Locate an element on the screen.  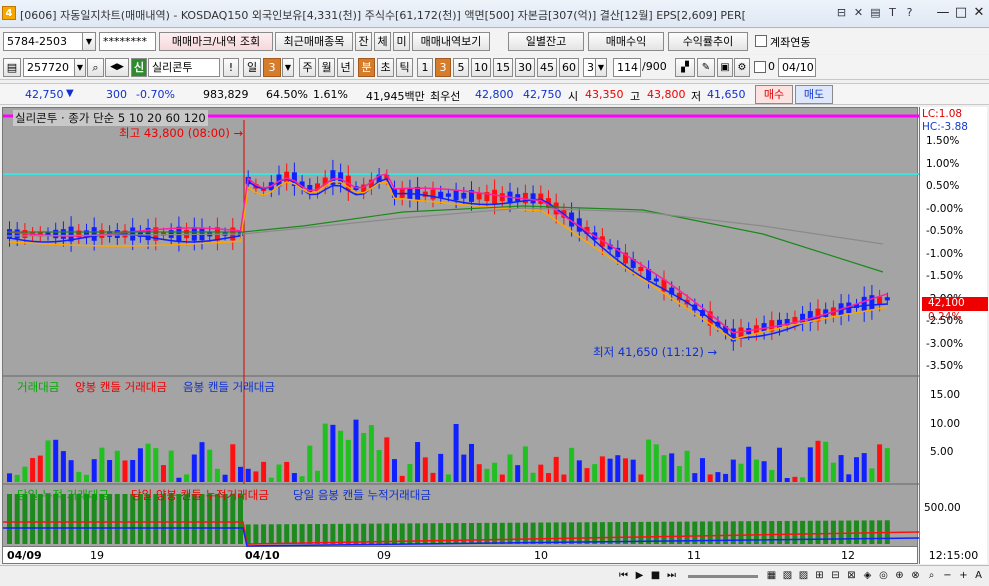
date-checkbox is located at coordinates (760, 67).